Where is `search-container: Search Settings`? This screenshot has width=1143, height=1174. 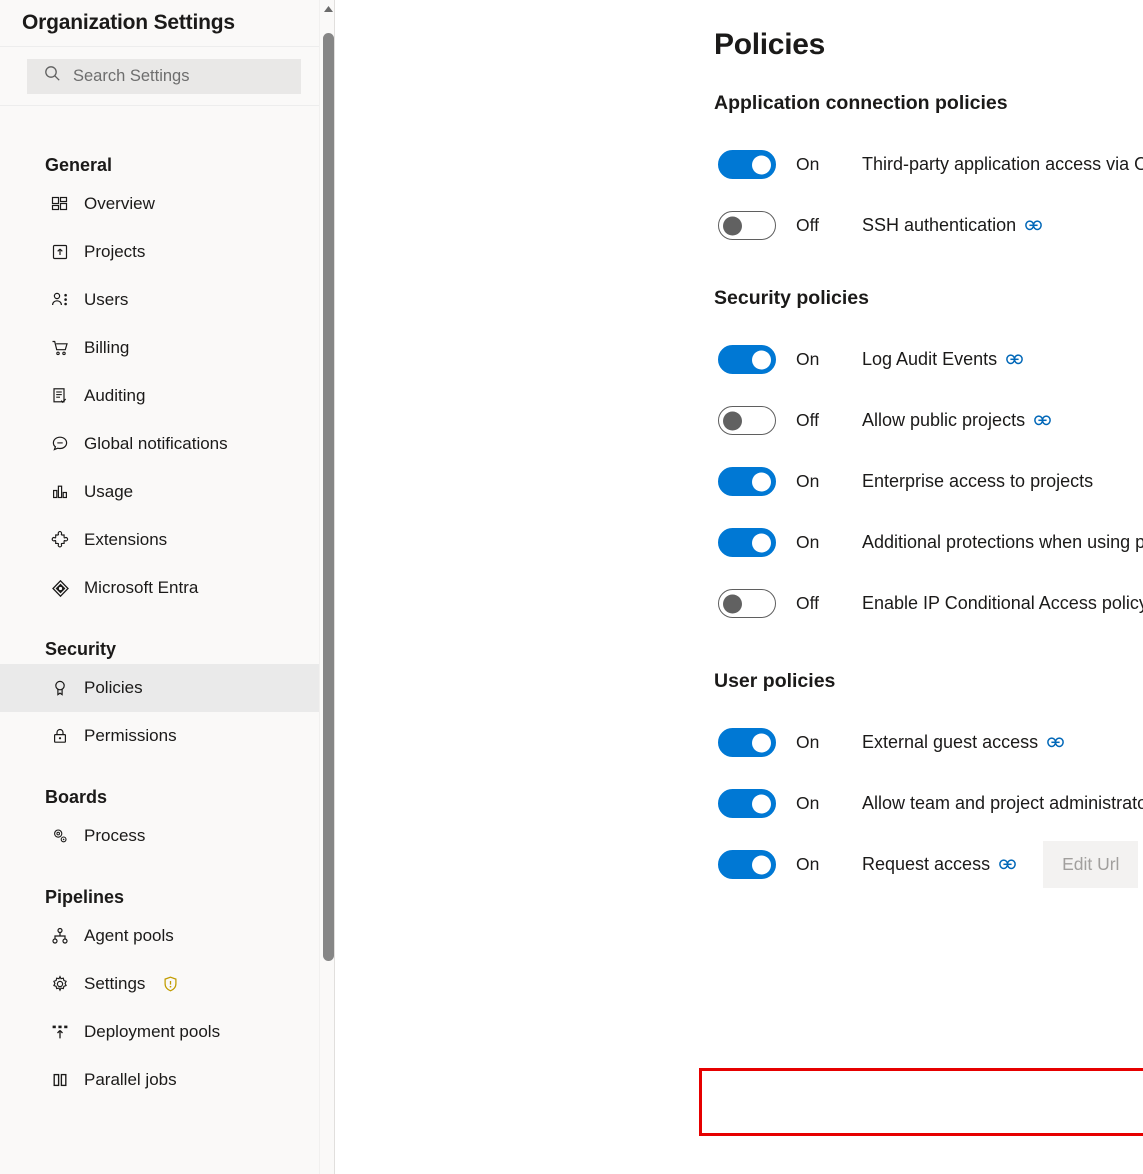
search-container: Search Settings is located at coordinates (167, 76).